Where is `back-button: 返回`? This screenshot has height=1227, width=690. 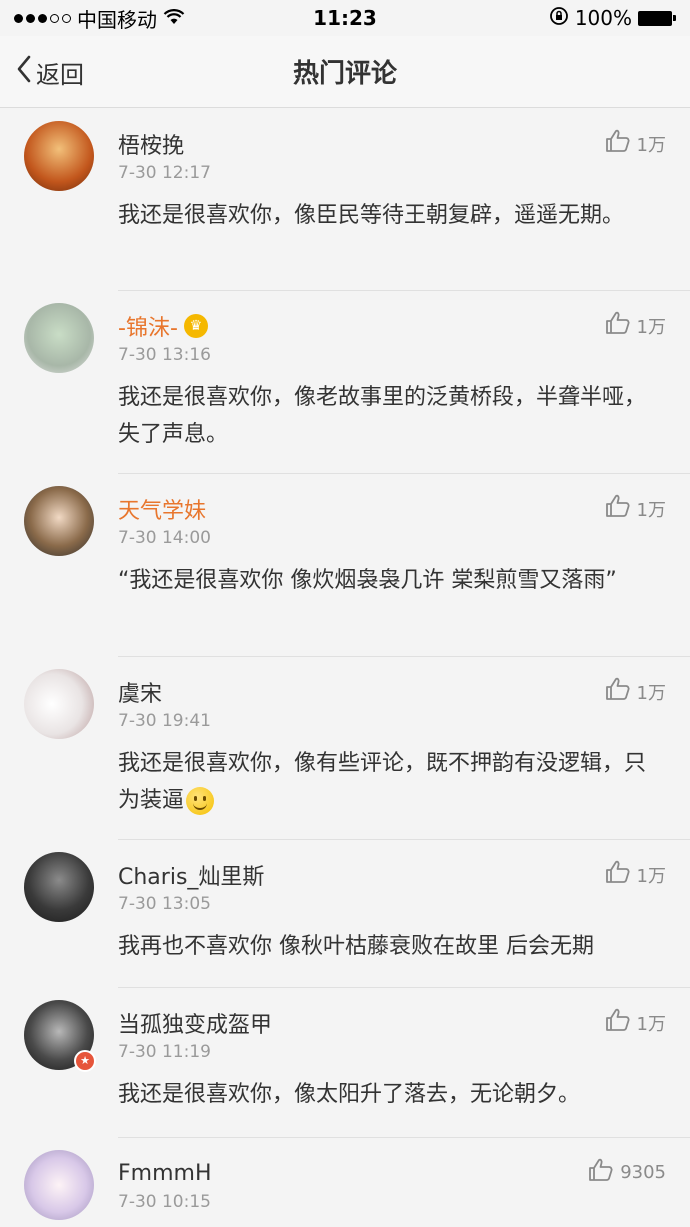 back-button: 返回 is located at coordinates (50, 72).